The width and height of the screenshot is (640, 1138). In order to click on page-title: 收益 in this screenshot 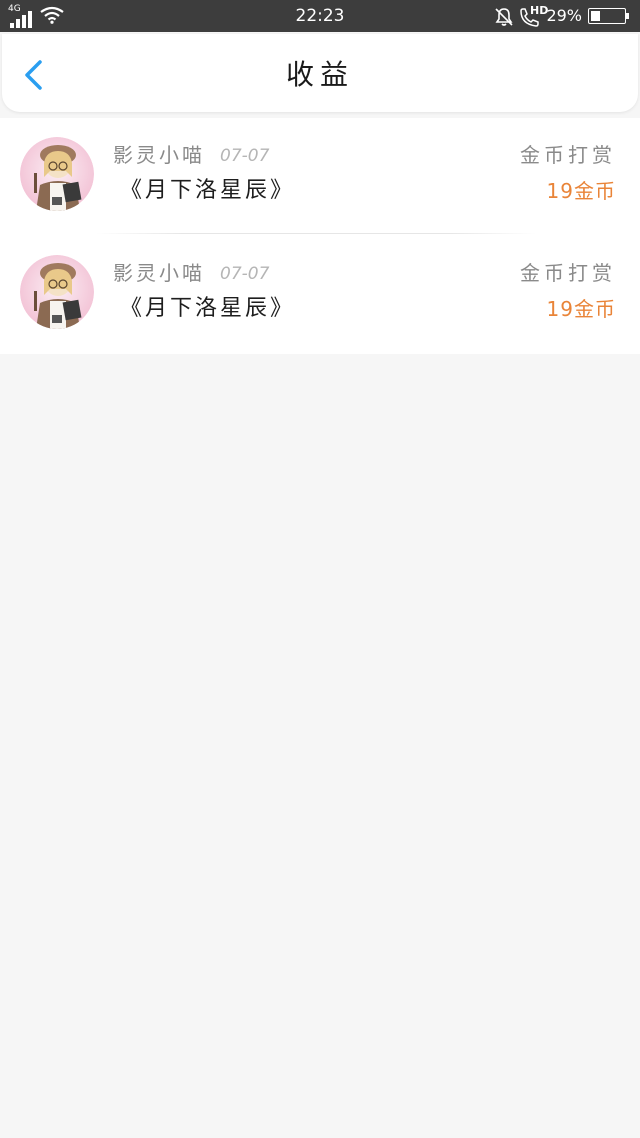, I will do `click(319, 74)`.